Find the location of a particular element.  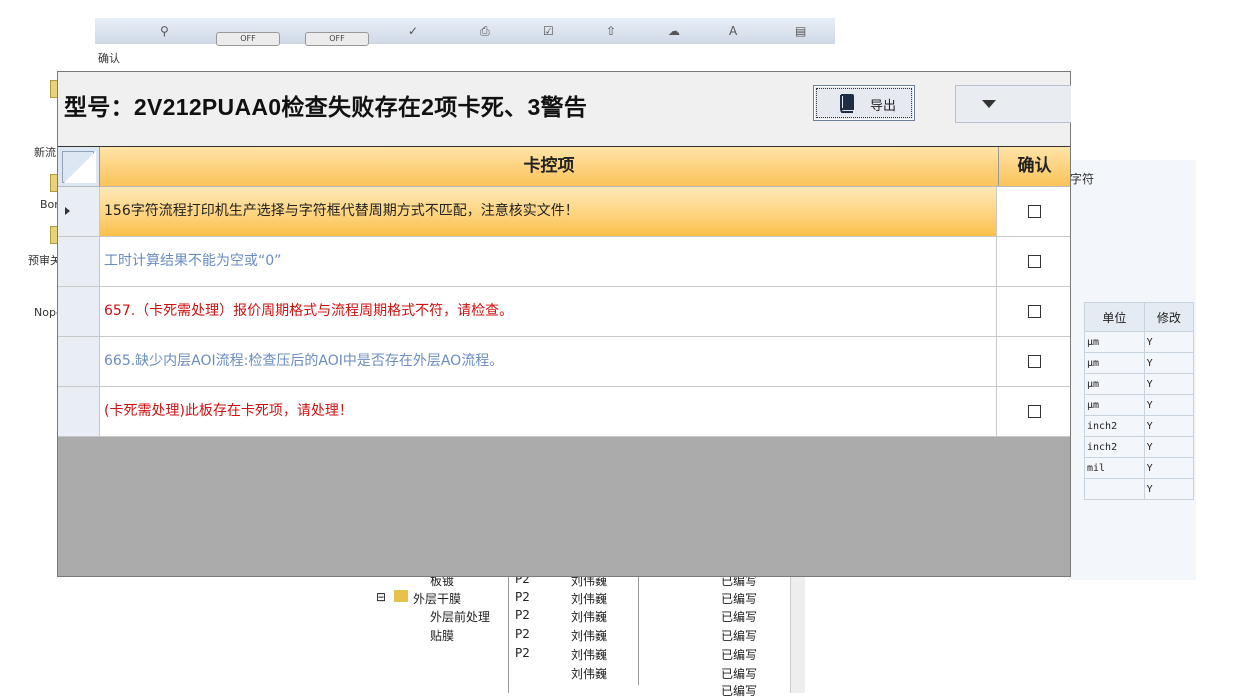

row-text: 665.缺少内层AOI流程:检查压后的AOI中是否存在外层AO流程。 is located at coordinates (548, 361).